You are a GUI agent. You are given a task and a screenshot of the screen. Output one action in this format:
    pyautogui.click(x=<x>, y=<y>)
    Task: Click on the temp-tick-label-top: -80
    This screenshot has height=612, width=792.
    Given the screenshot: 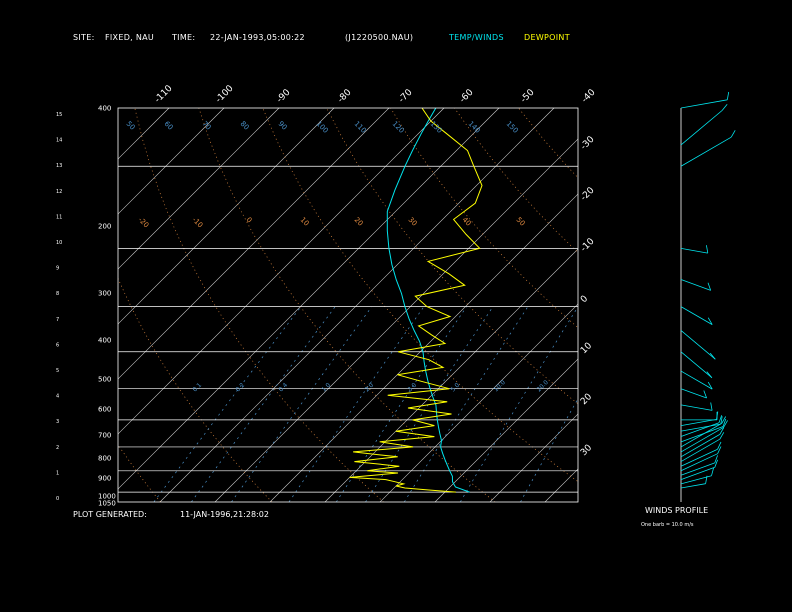 What is the action you would take?
    pyautogui.click(x=345, y=96)
    